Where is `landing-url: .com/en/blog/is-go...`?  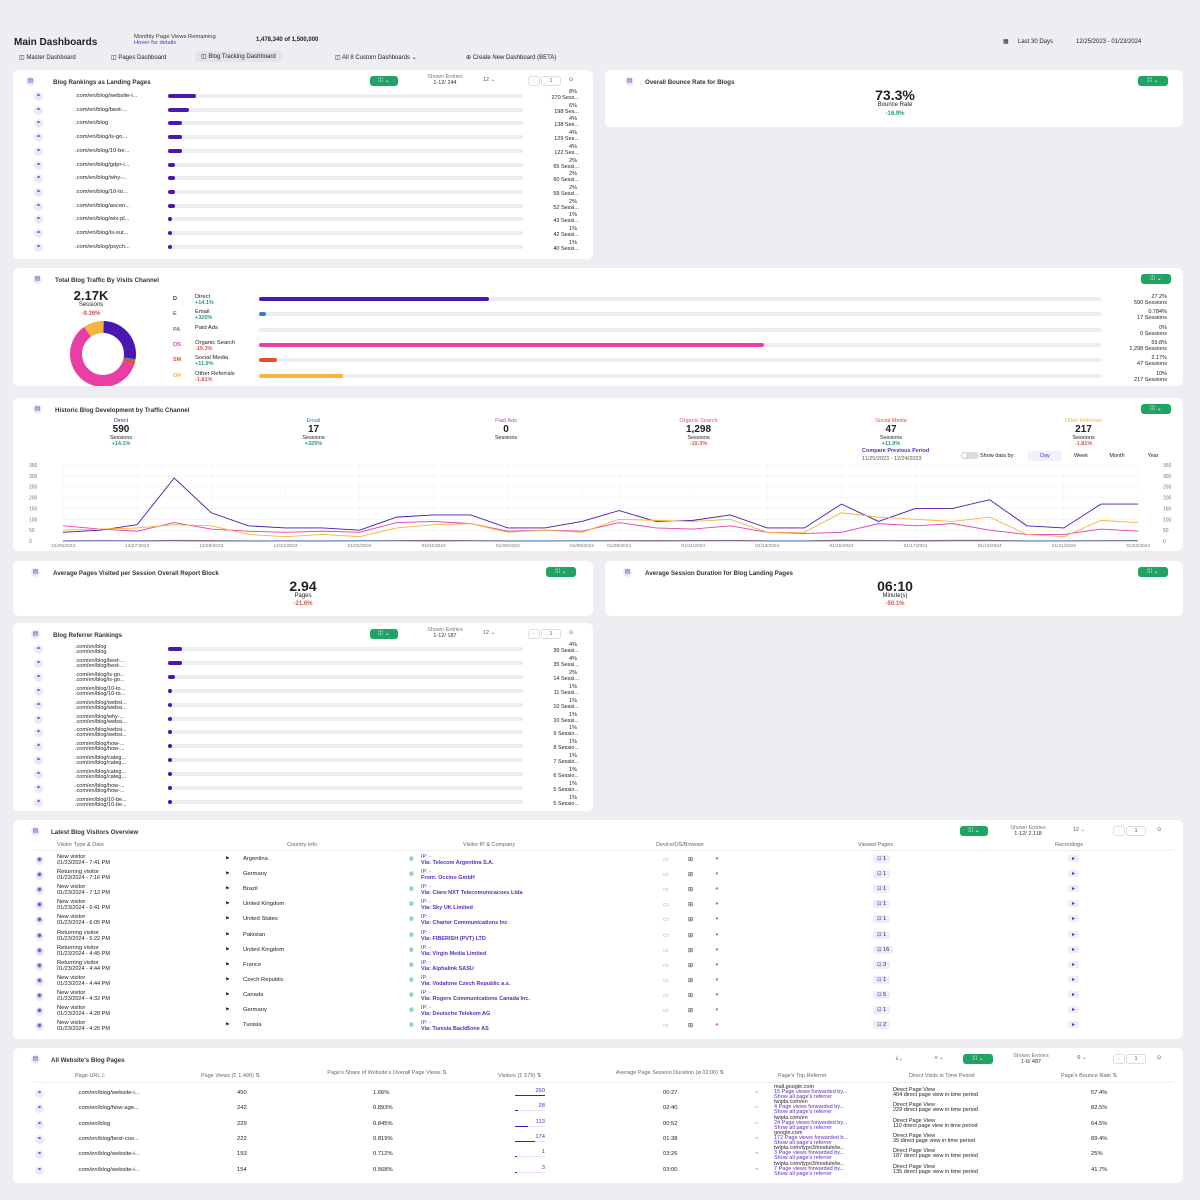
landing-url: .com/en/blog/is-go... is located at coordinates (100, 680).